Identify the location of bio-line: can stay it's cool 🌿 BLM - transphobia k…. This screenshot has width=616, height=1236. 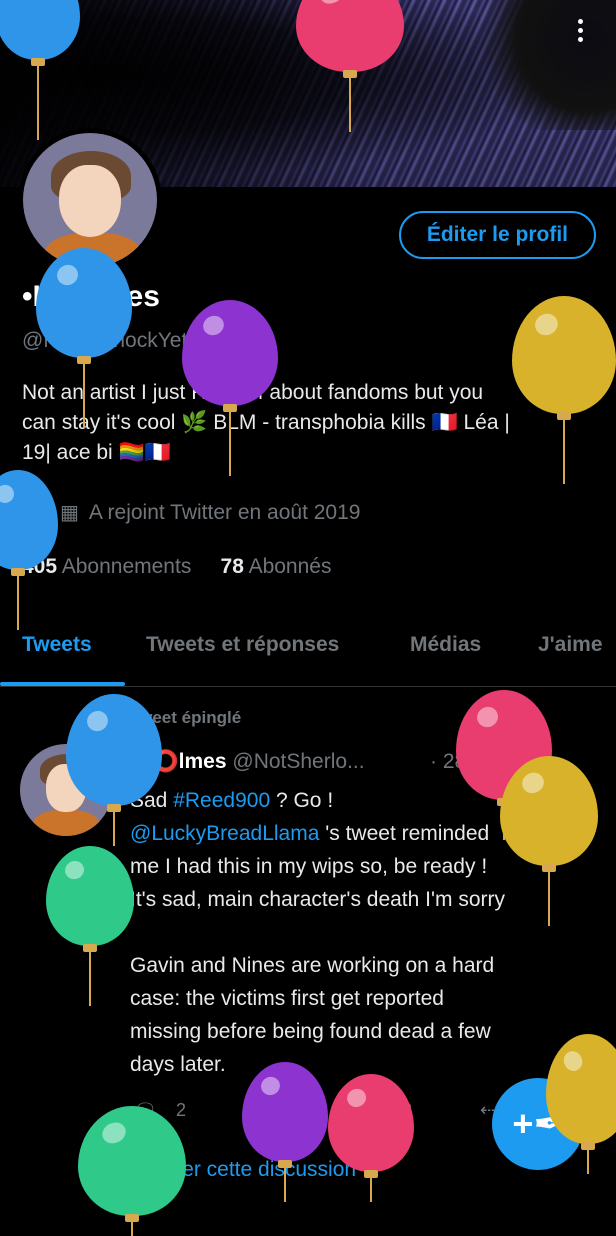
(266, 422).